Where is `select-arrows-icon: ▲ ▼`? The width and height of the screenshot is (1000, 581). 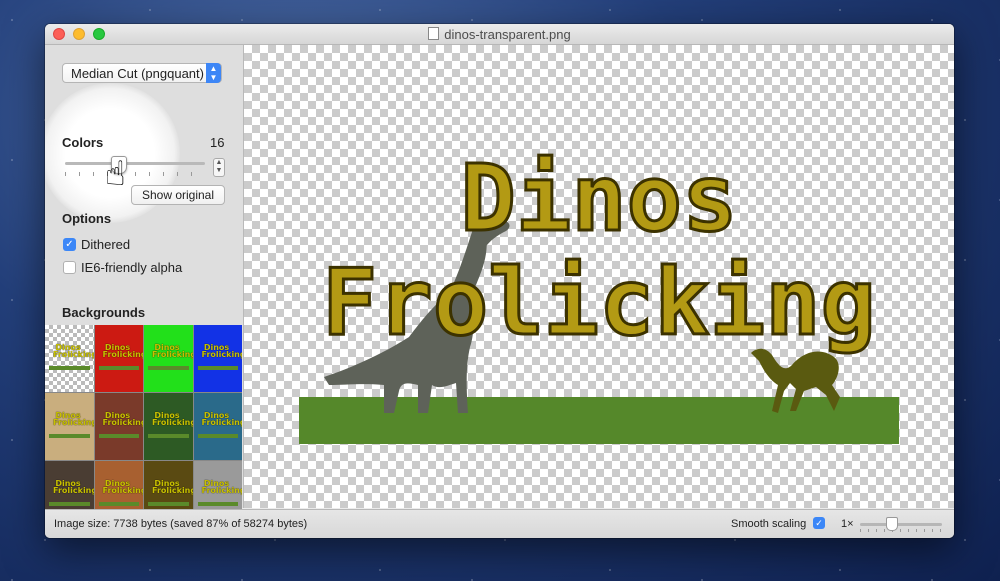
select-arrows-icon: ▲ ▼ is located at coordinates (213, 73).